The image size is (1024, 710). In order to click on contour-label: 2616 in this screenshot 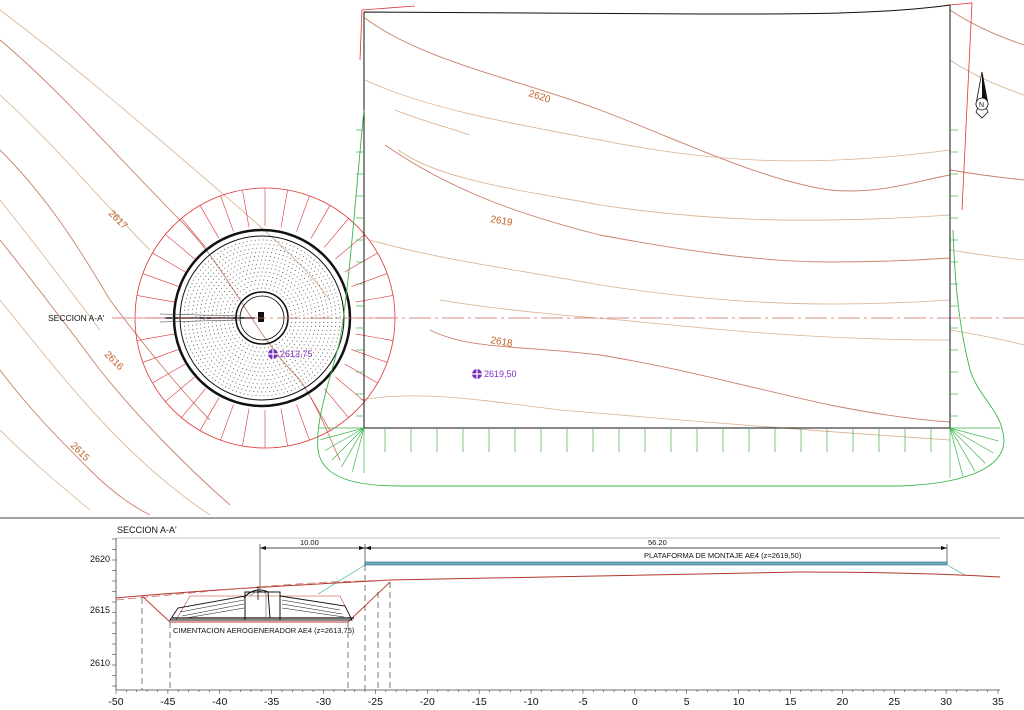, I will do `click(114, 361)`.